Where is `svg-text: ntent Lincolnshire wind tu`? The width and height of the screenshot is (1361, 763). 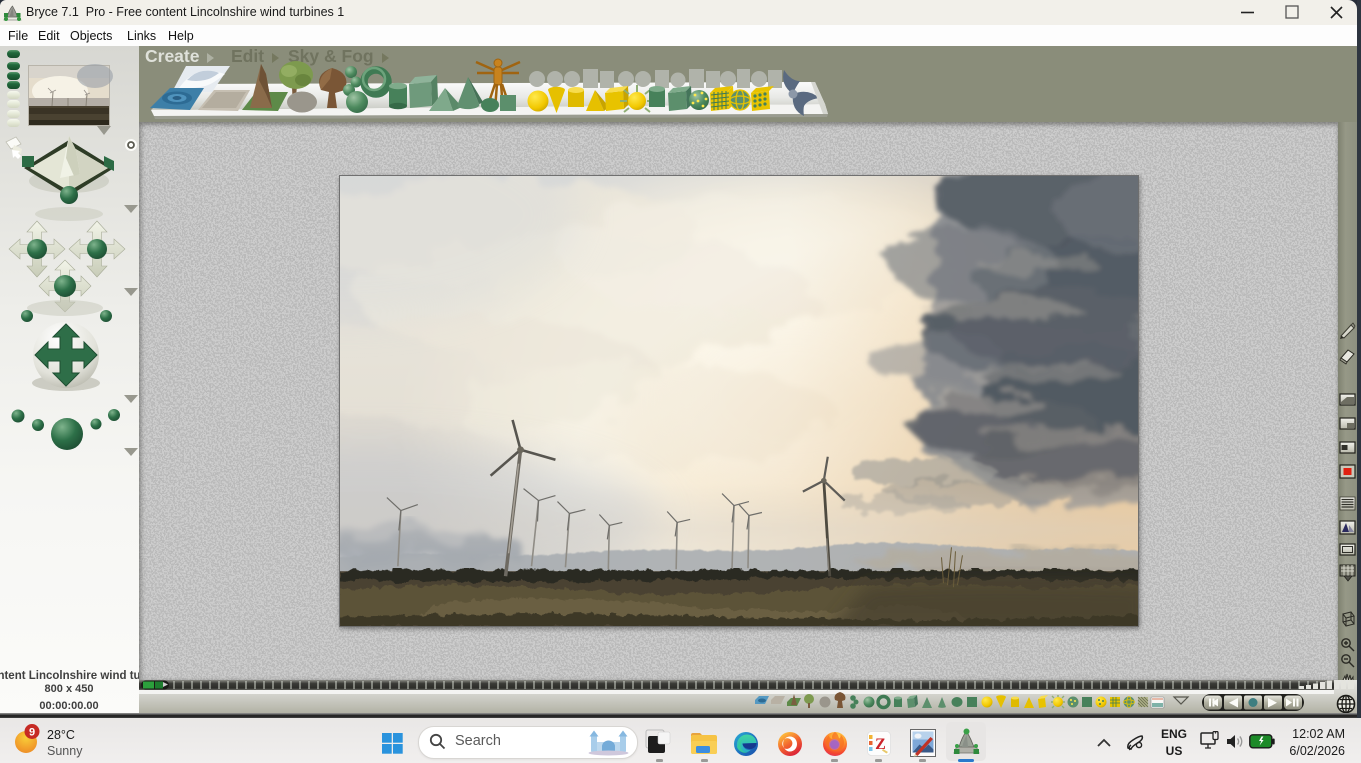
svg-text: ntent Lincolnshire wind tu is located at coordinates (69, 676).